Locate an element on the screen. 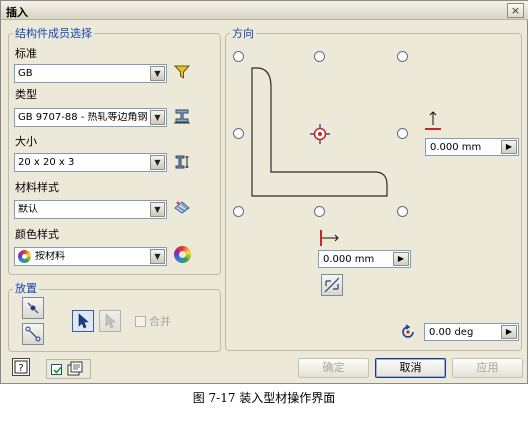 Image resolution: width=528 pixels, height=424 pixels. help-icon: ? is located at coordinates (21, 367).